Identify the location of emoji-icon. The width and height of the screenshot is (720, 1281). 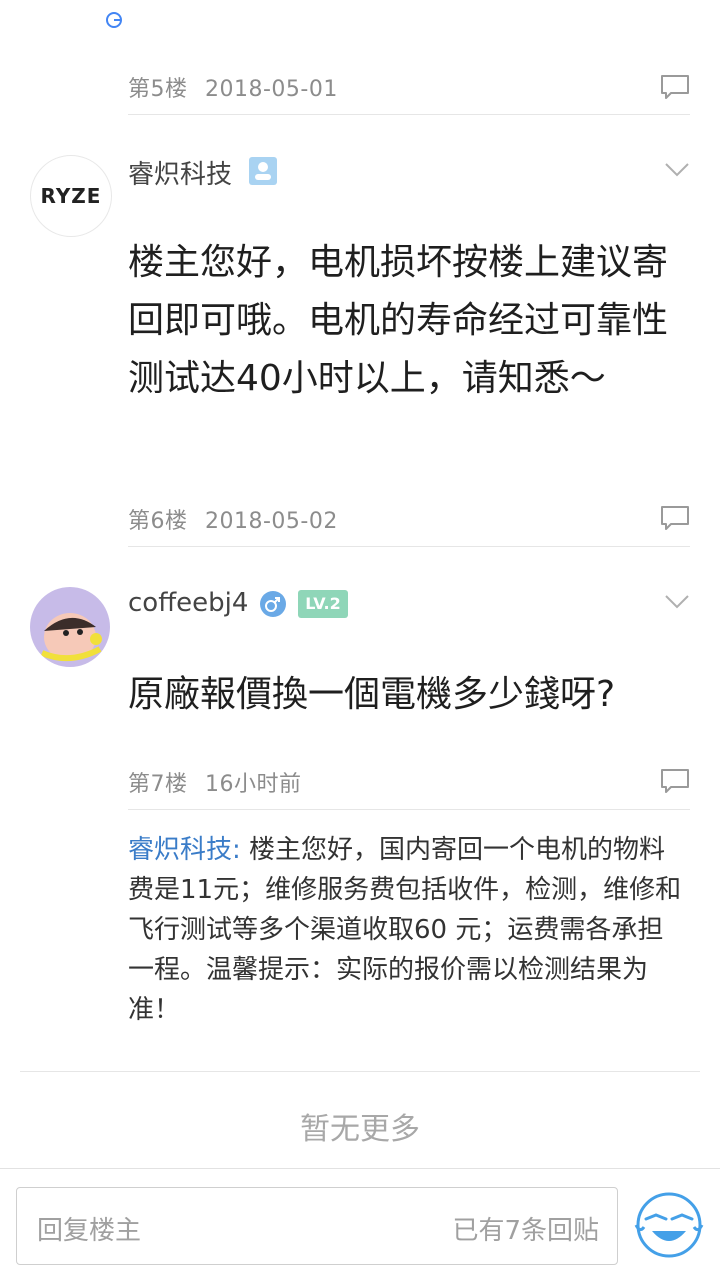
(669, 1225).